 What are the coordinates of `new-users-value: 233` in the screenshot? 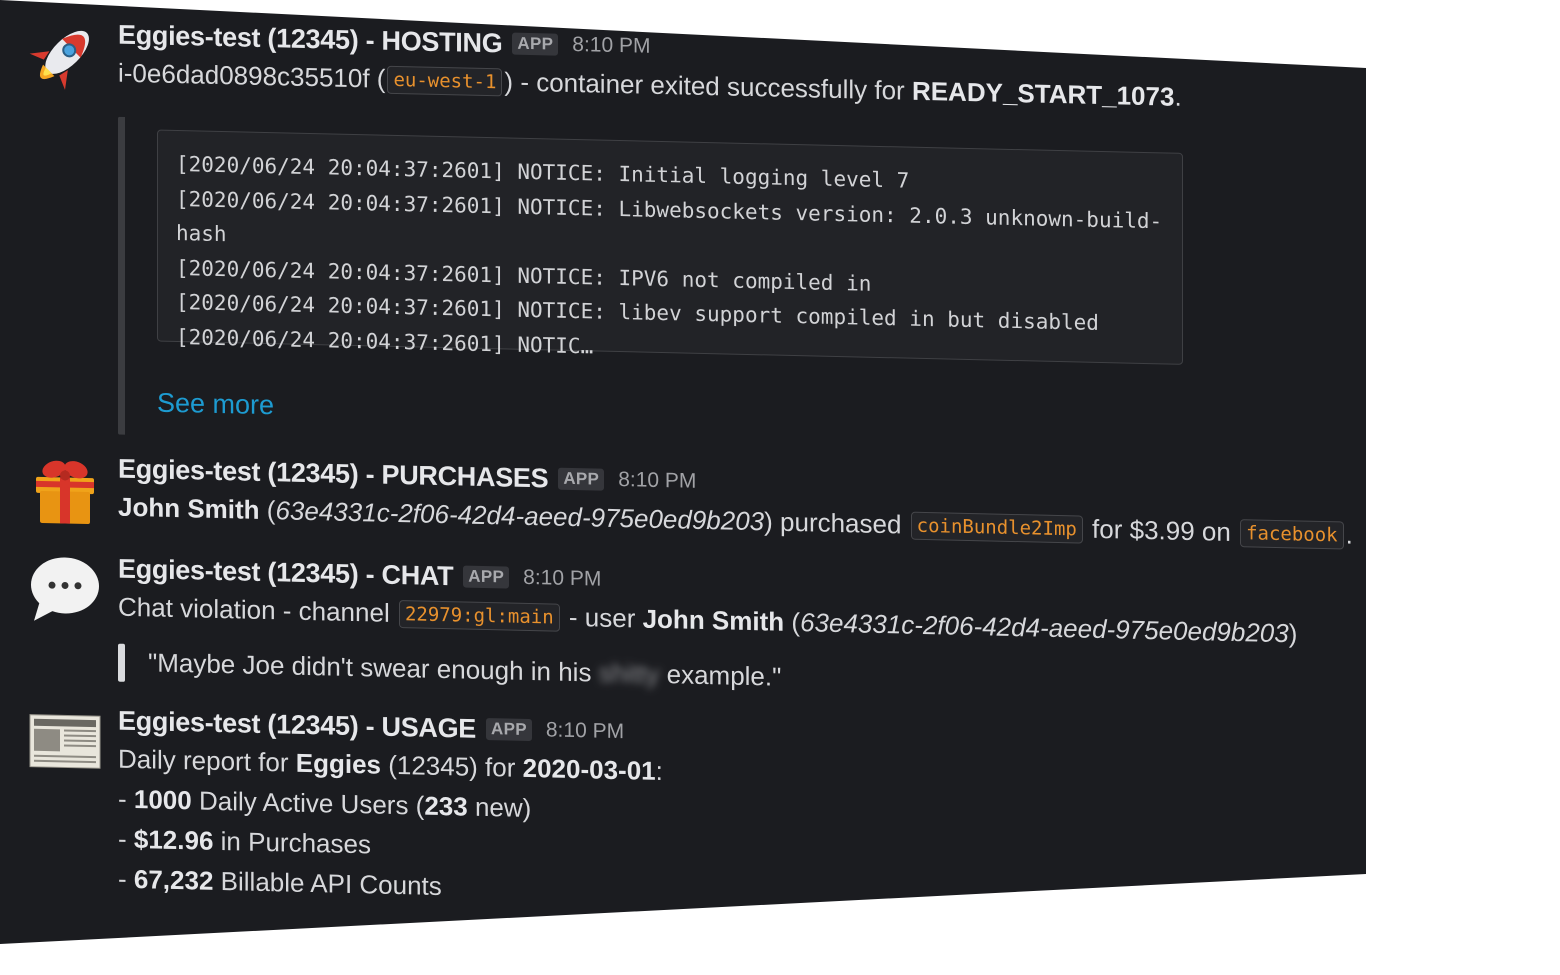 It's located at (446, 806).